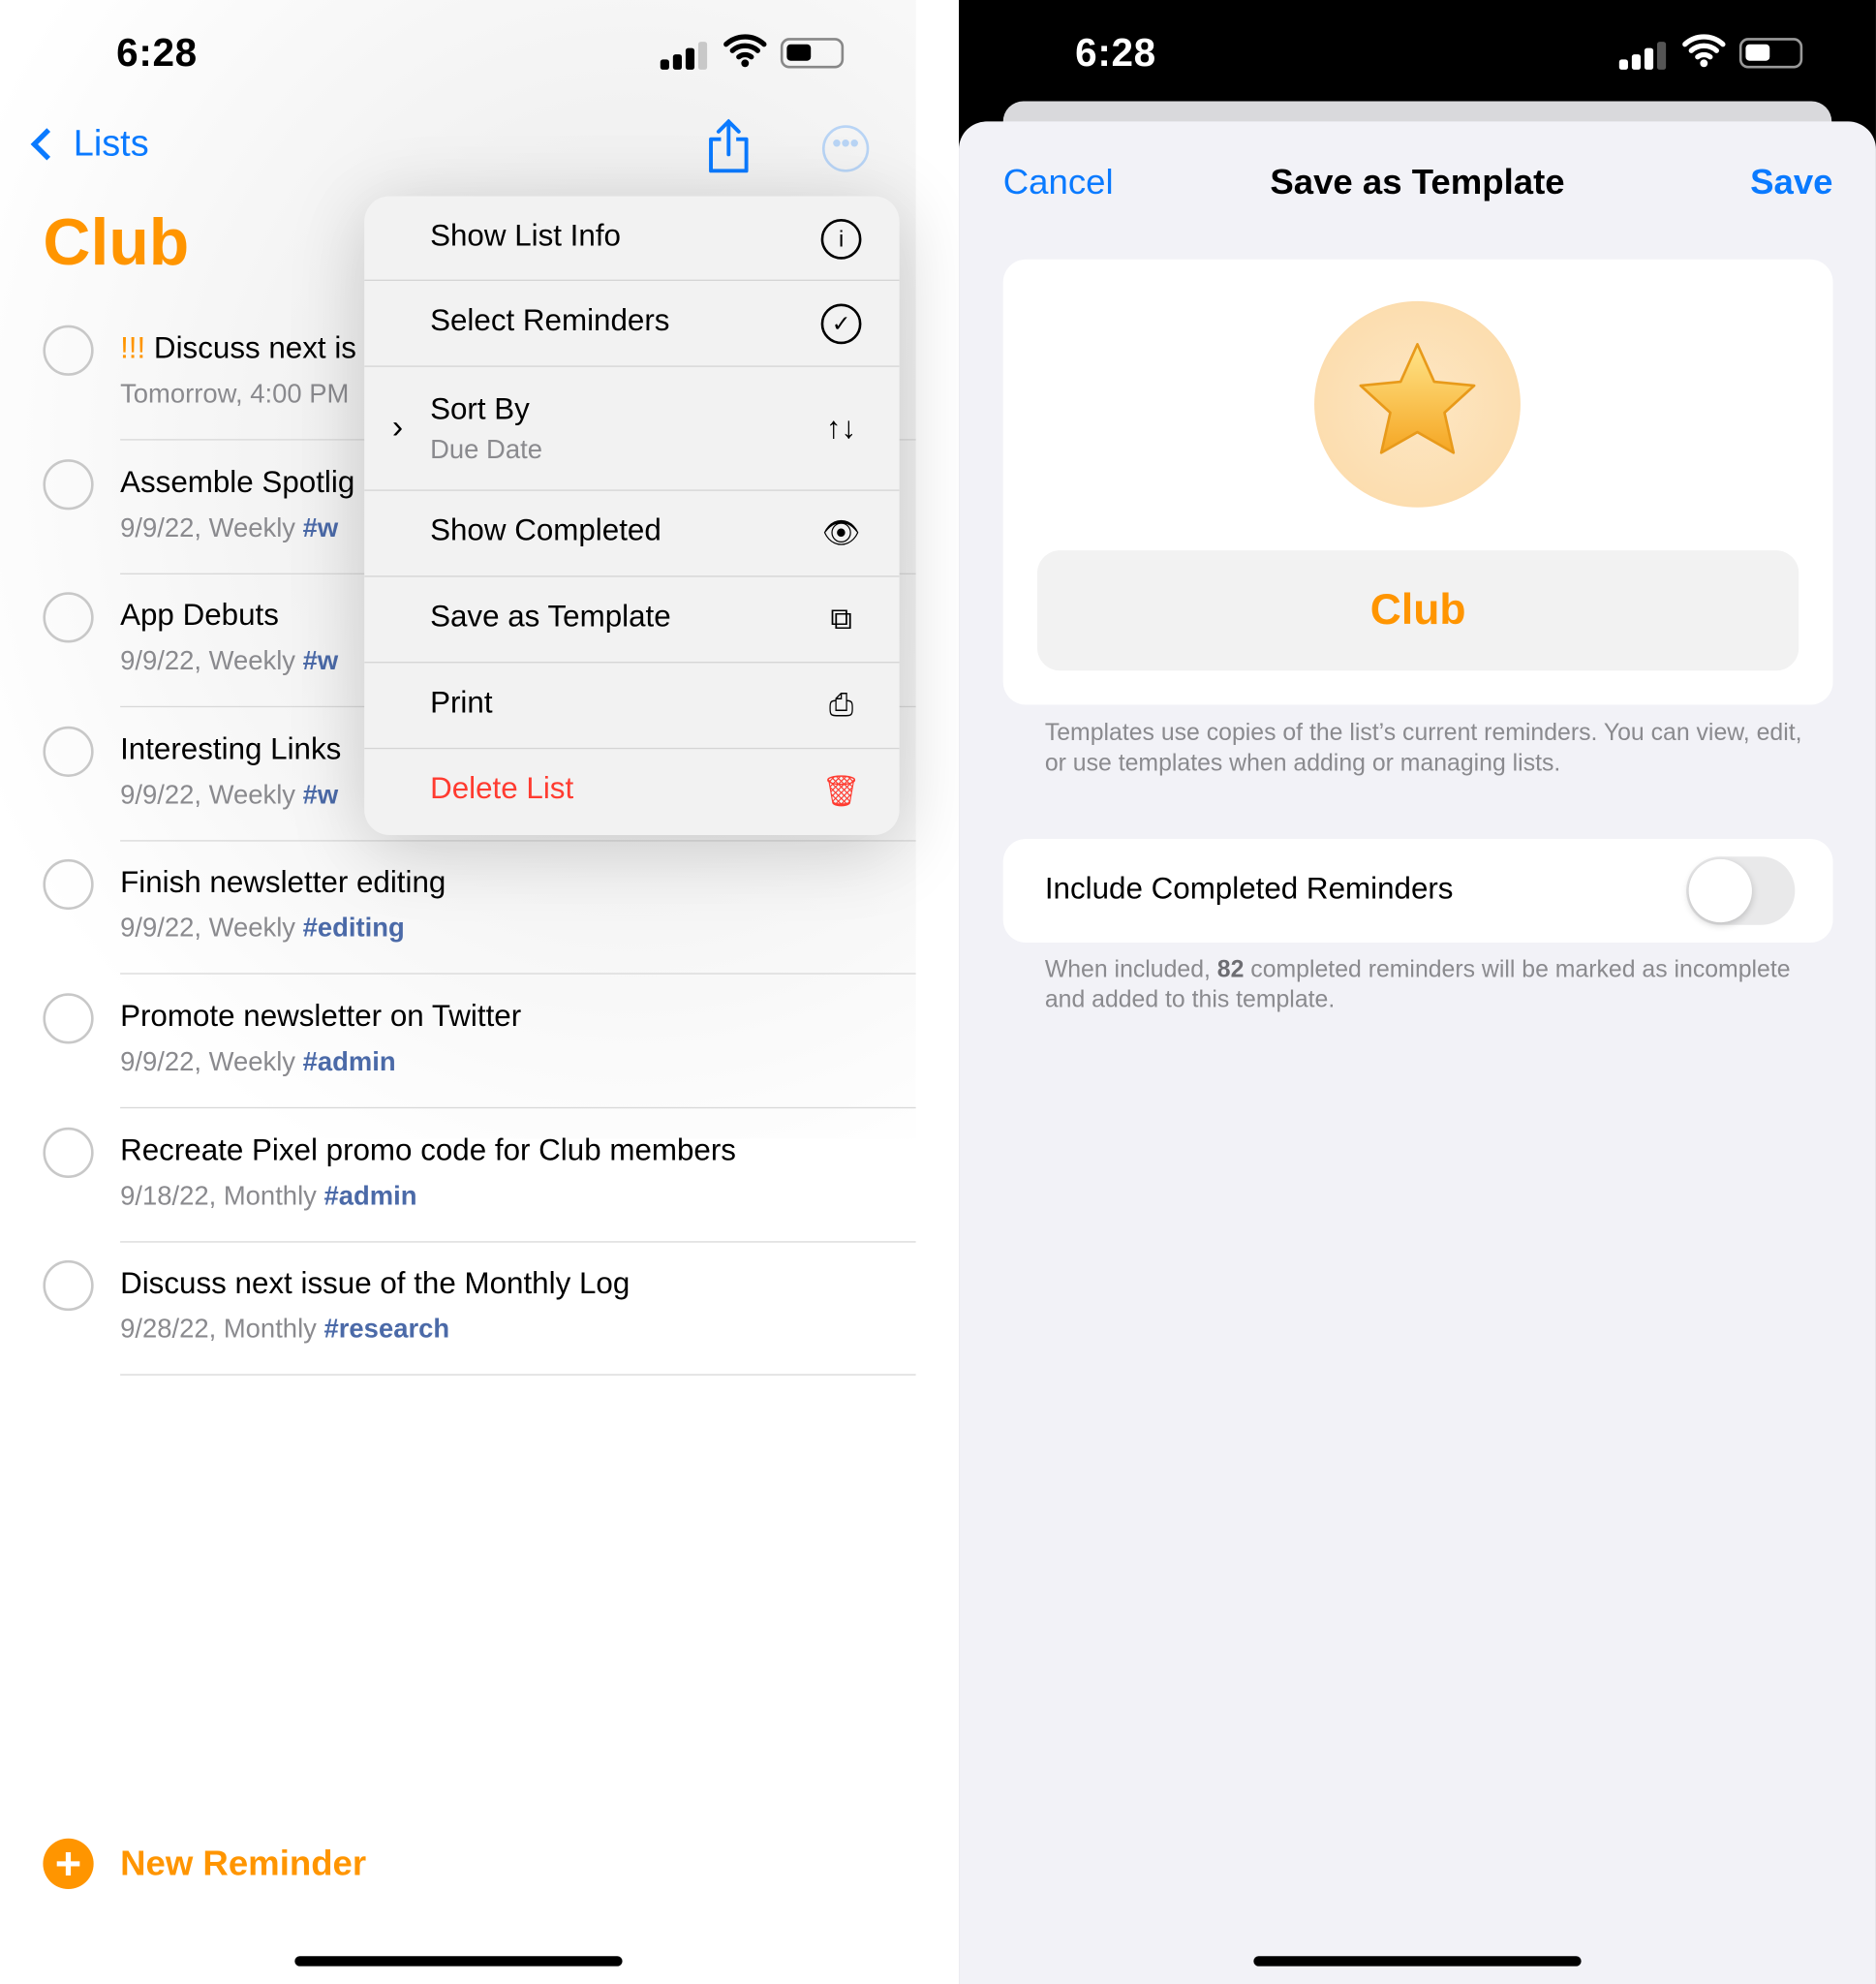  Describe the element at coordinates (1418, 610) in the screenshot. I see `template-name-field: Club` at that location.